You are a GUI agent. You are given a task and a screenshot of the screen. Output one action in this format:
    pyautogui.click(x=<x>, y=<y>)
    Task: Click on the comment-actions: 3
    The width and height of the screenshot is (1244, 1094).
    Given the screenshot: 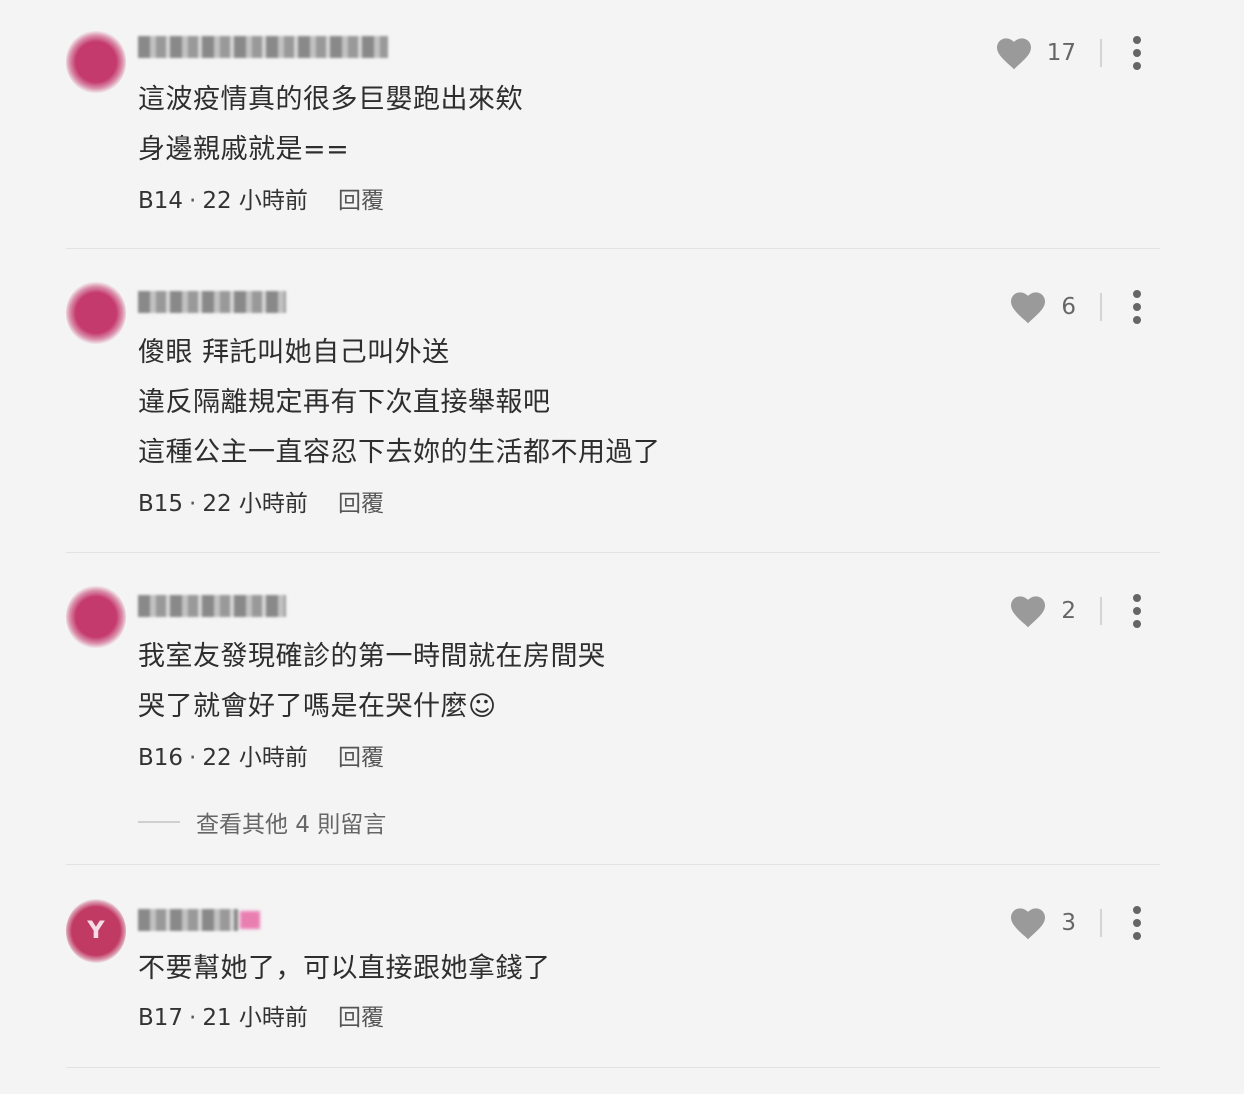 What is the action you would take?
    pyautogui.click(x=1075, y=923)
    